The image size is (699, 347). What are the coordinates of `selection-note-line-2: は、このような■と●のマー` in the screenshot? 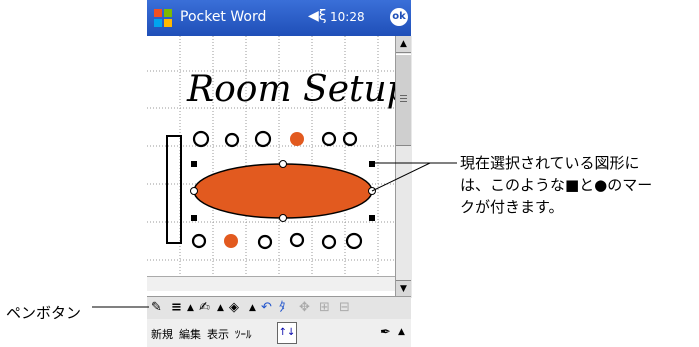 It's located at (556, 185).